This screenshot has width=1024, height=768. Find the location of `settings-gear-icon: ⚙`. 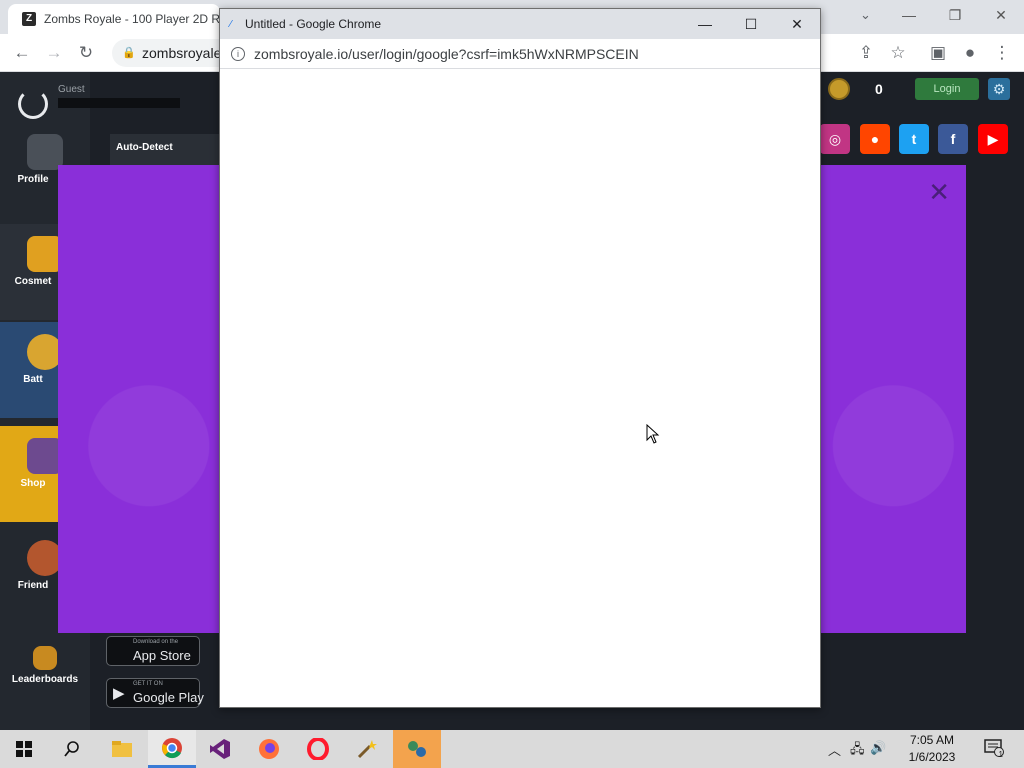

settings-gear-icon: ⚙ is located at coordinates (999, 89).